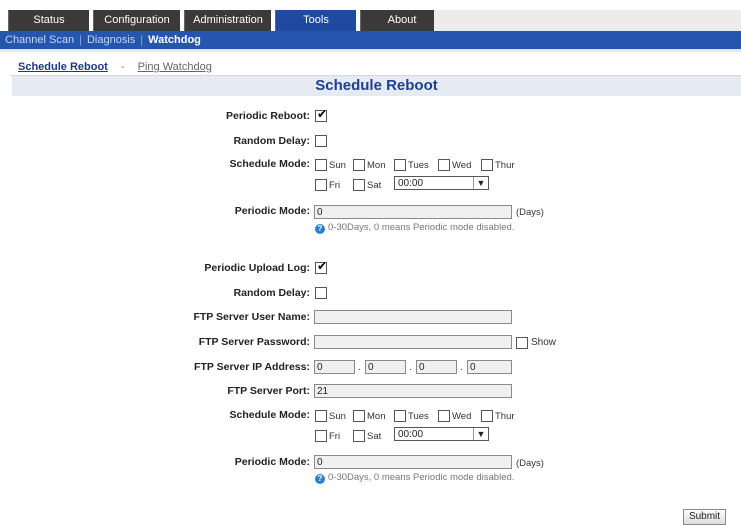  Describe the element at coordinates (272, 462) in the screenshot. I see `upload-periodic-mode-label: Periodic Mode:` at that location.